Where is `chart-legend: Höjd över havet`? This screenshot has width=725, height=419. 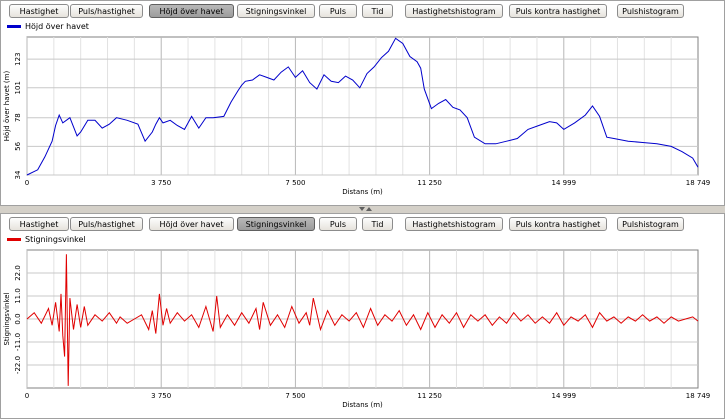 chart-legend: Höjd över havet is located at coordinates (48, 26).